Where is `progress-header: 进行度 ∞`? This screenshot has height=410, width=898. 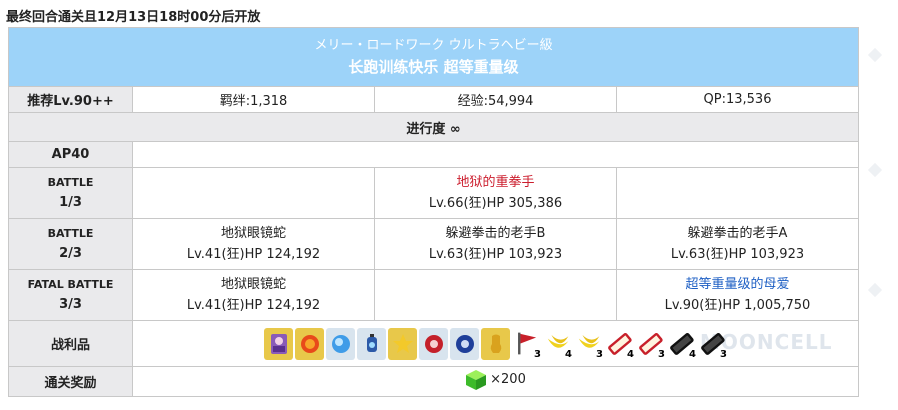
progress-header: 进行度 ∞ is located at coordinates (433, 127).